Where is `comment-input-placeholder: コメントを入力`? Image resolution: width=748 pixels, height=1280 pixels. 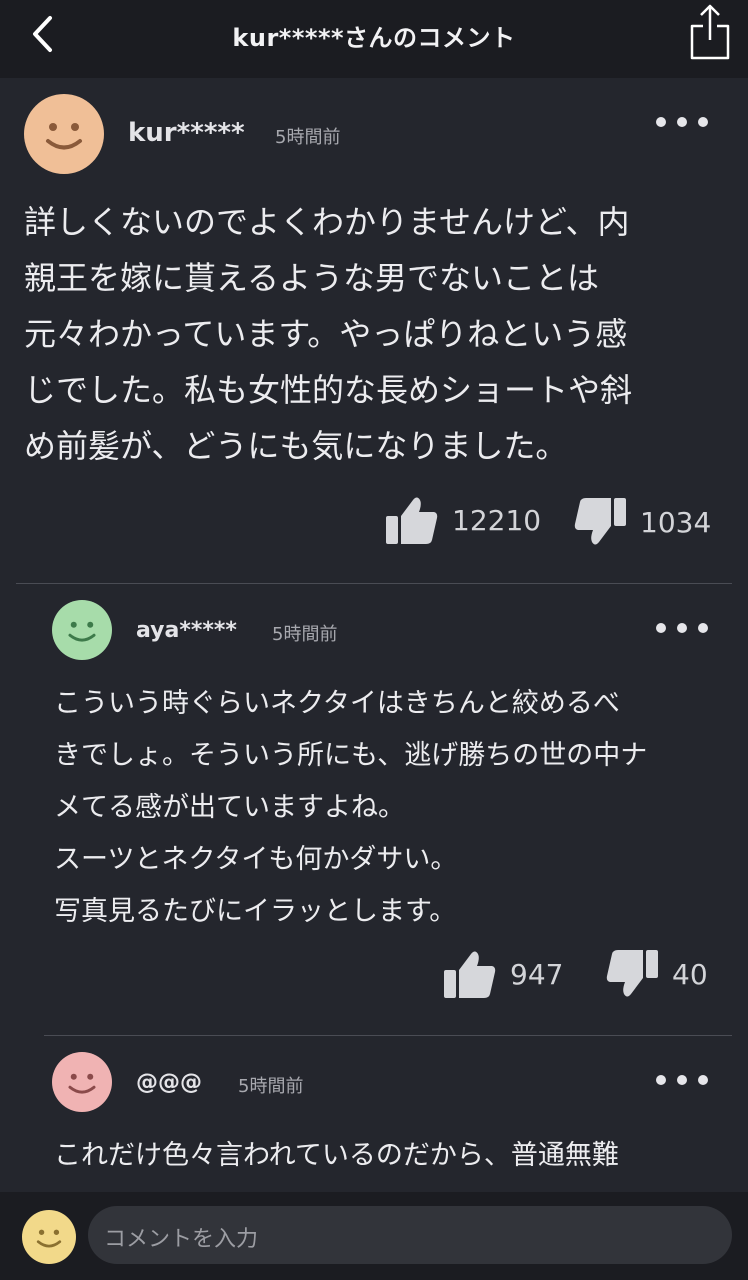
comment-input-placeholder: コメントを入力 is located at coordinates (181, 1239).